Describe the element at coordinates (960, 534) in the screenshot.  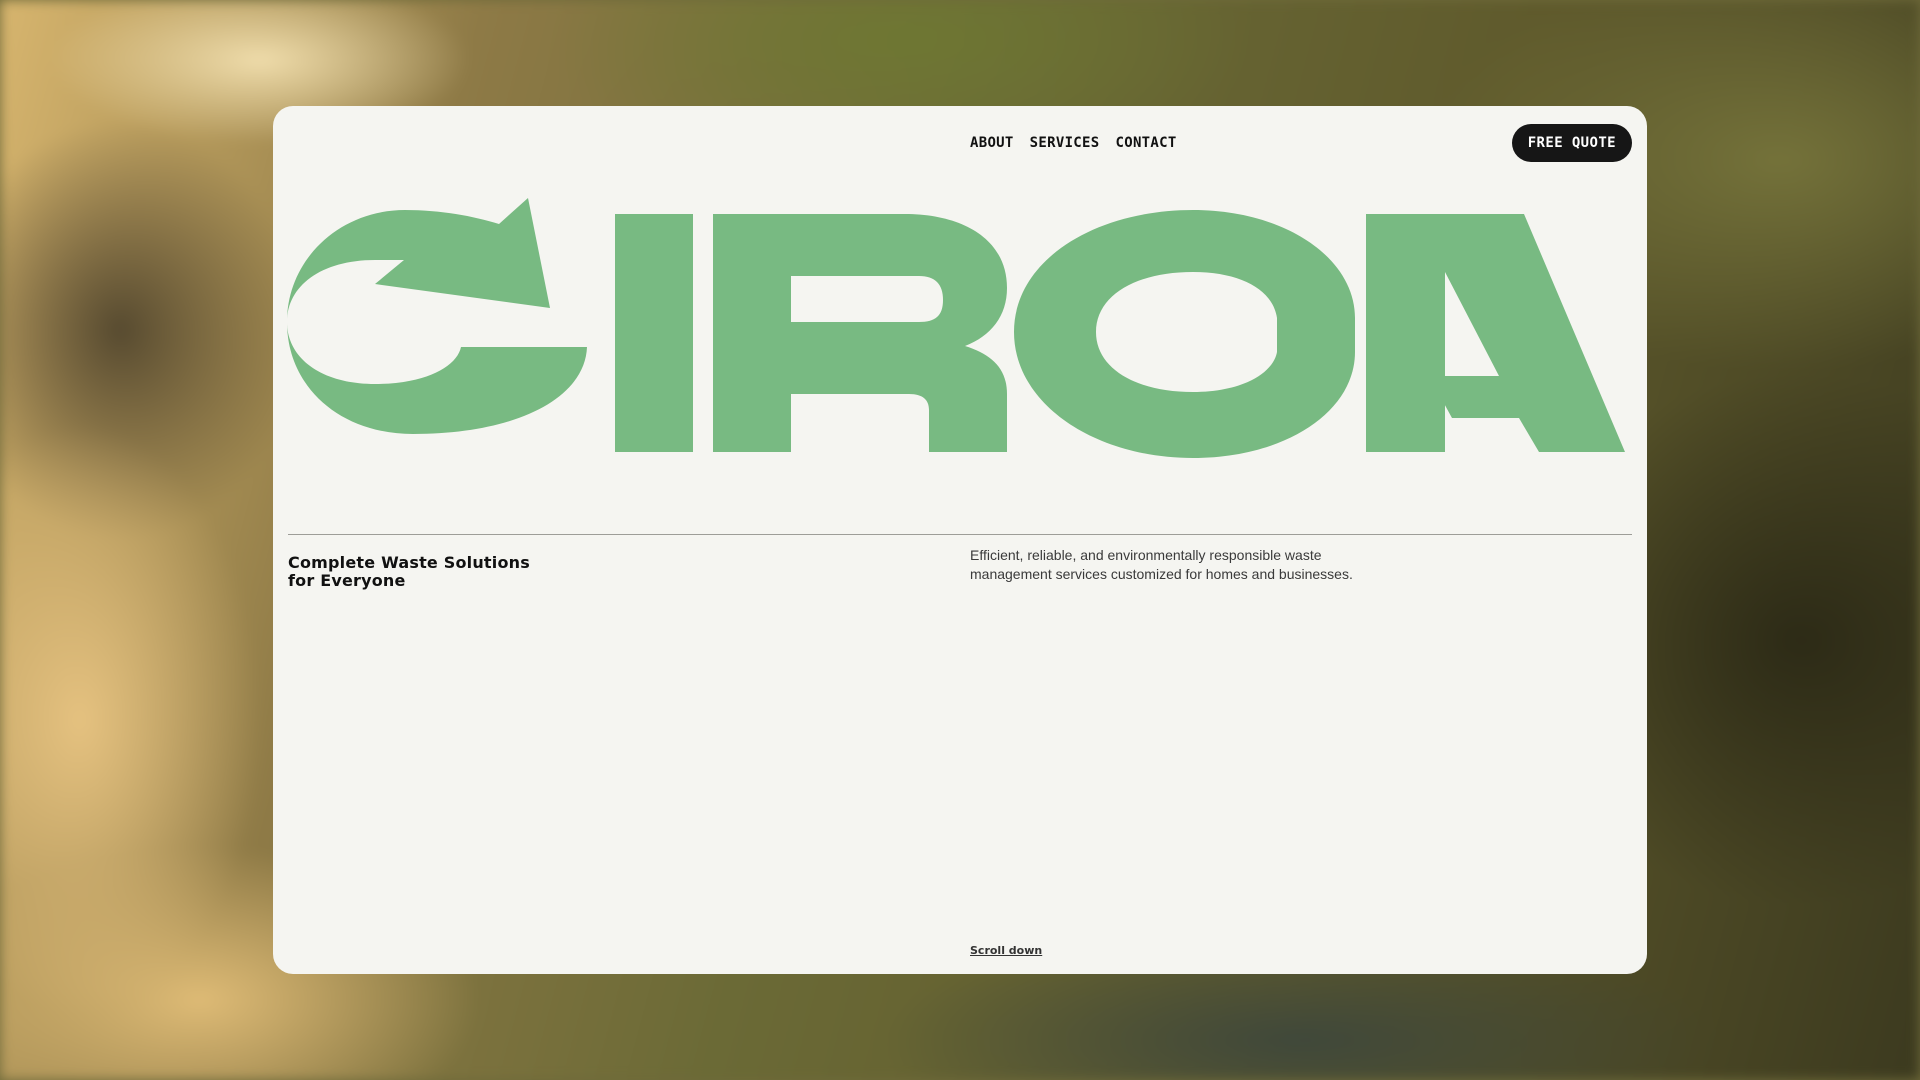
I see `hero-divider` at that location.